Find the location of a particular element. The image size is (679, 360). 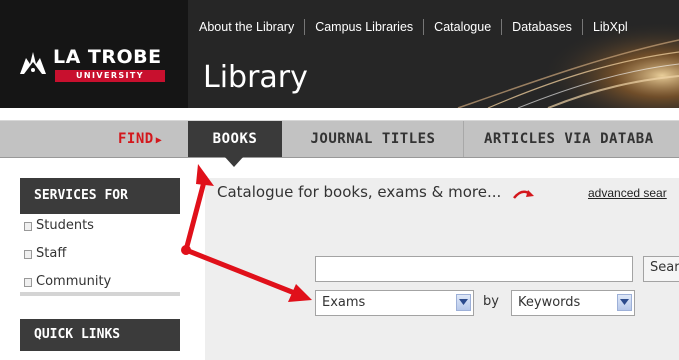

top-link-campus-libraries: Campus Libraries is located at coordinates (365, 27).